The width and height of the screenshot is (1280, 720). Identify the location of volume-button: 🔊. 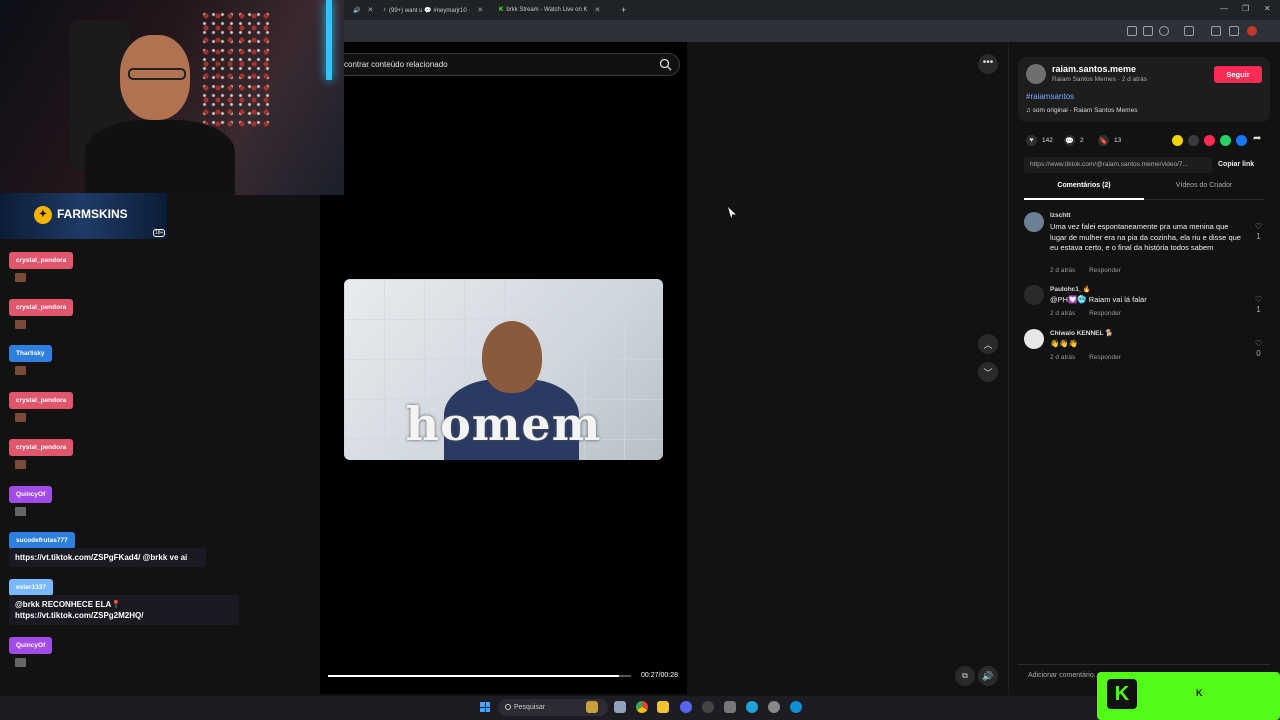
(988, 676).